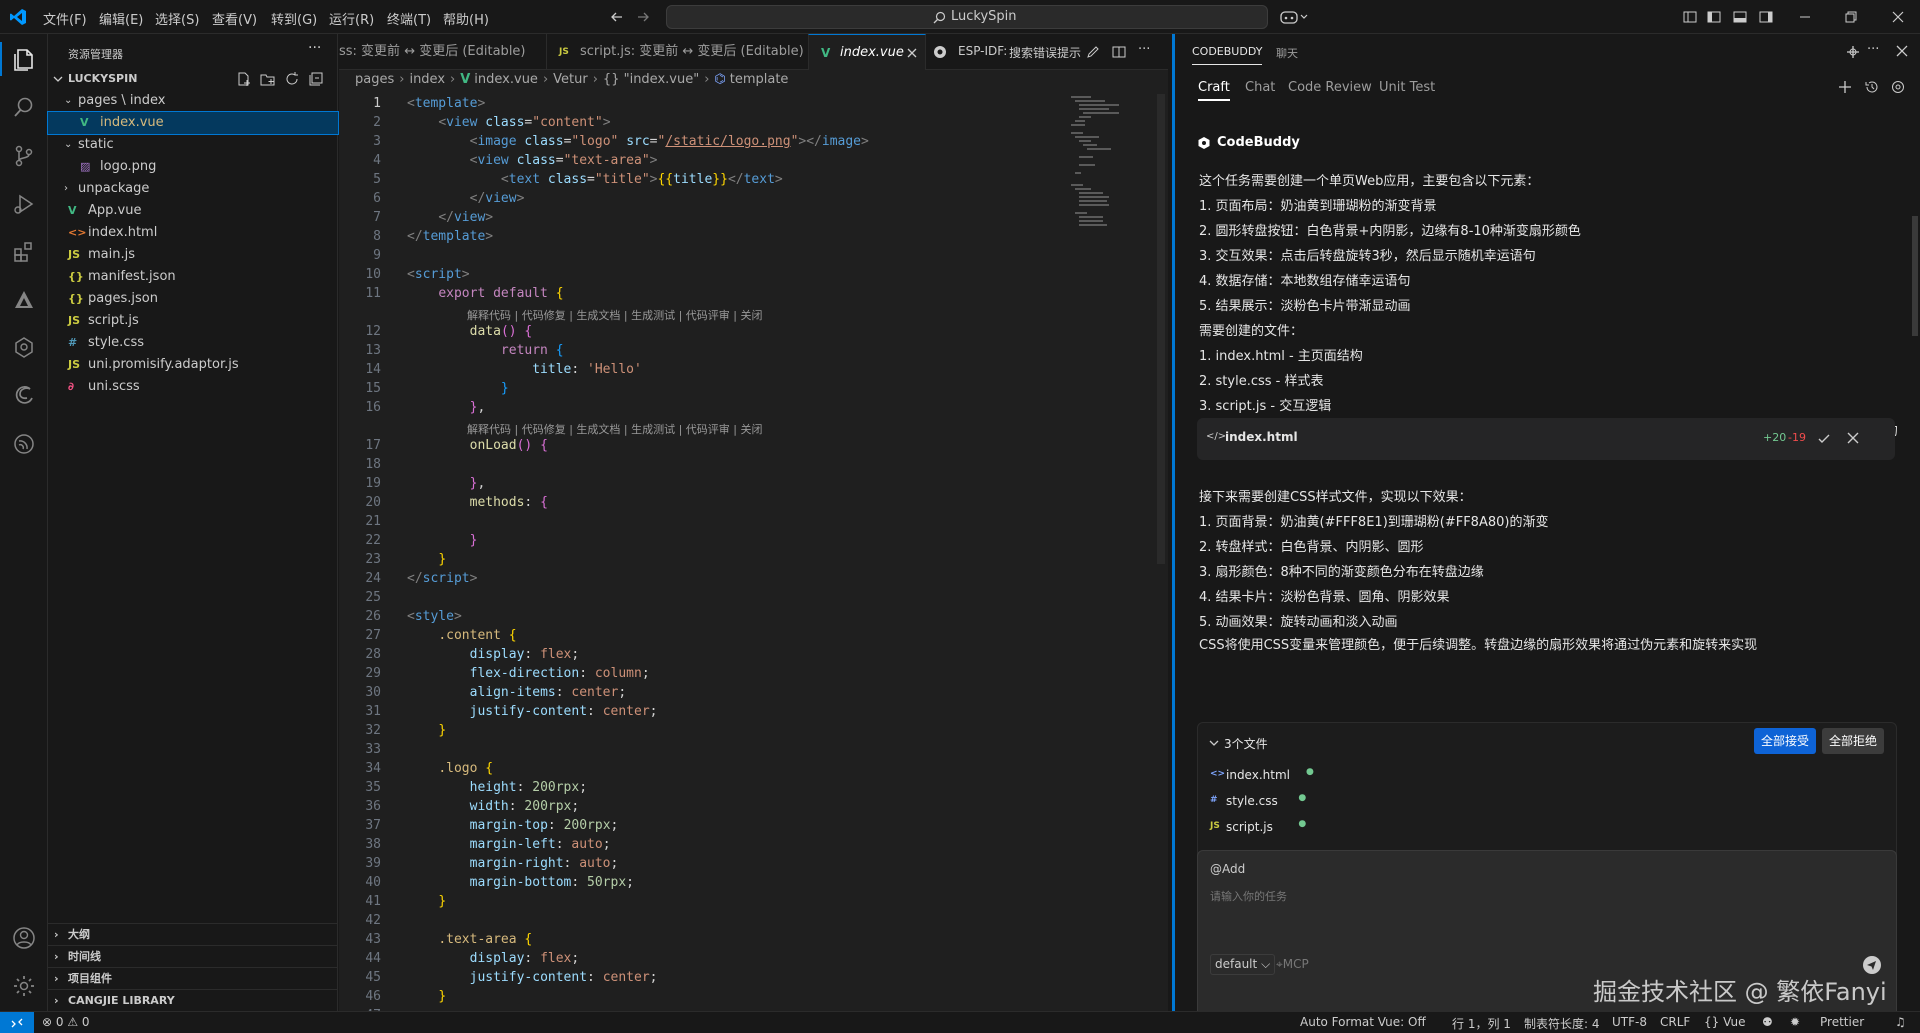 The image size is (1920, 1033). I want to click on sidebar-section: › 大纲, so click(193, 934).